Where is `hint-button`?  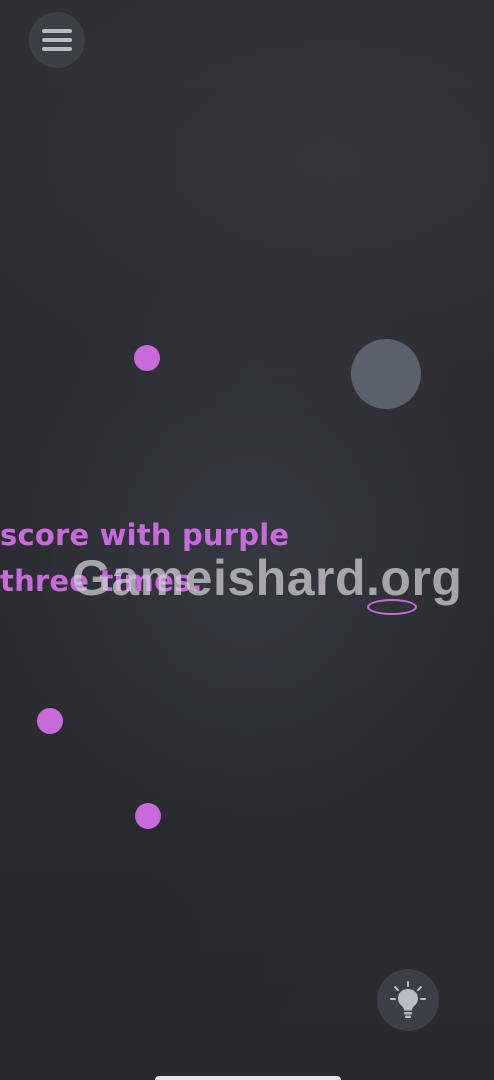 hint-button is located at coordinates (408, 1000).